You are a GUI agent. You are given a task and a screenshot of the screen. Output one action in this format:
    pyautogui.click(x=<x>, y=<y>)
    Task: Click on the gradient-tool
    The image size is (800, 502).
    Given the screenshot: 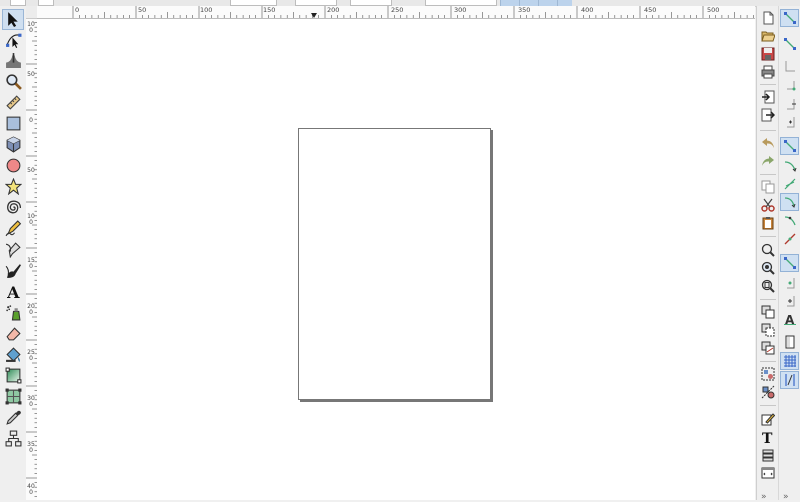 What is the action you would take?
    pyautogui.click(x=13, y=375)
    